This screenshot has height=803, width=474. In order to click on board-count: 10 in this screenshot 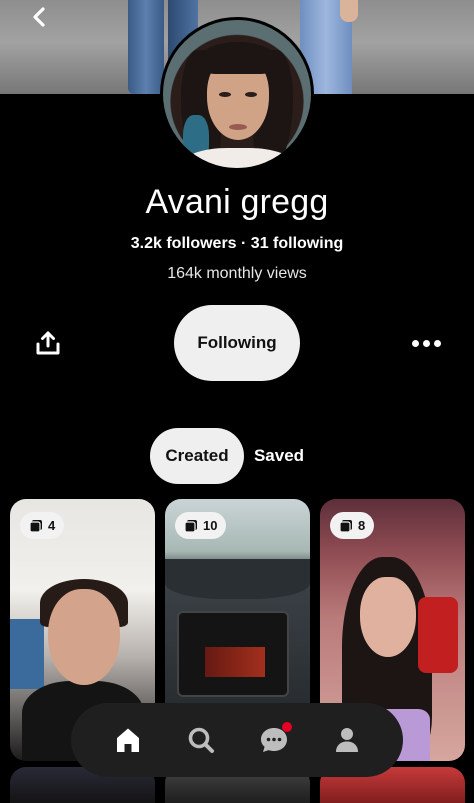, I will do `click(210, 525)`.